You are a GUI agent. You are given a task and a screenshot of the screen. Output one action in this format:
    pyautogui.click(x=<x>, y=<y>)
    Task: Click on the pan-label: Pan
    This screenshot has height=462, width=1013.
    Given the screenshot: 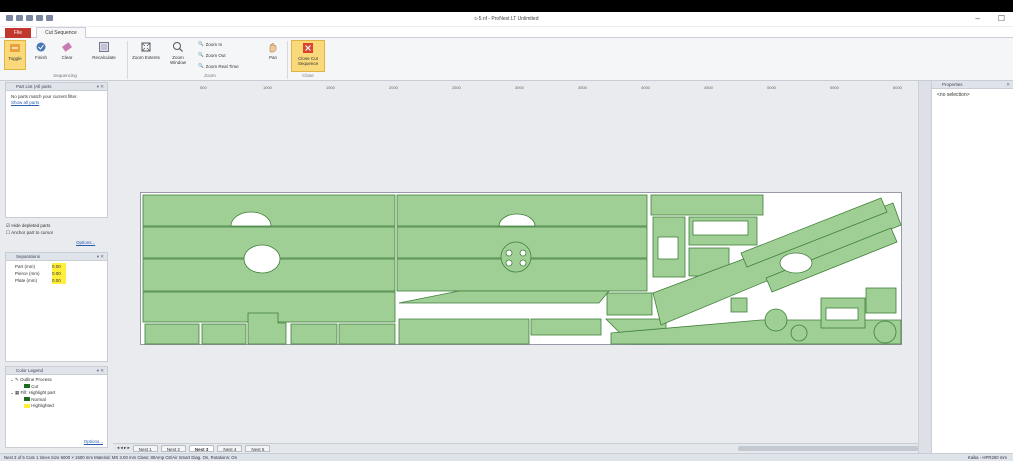 What is the action you would take?
    pyautogui.click(x=272, y=57)
    